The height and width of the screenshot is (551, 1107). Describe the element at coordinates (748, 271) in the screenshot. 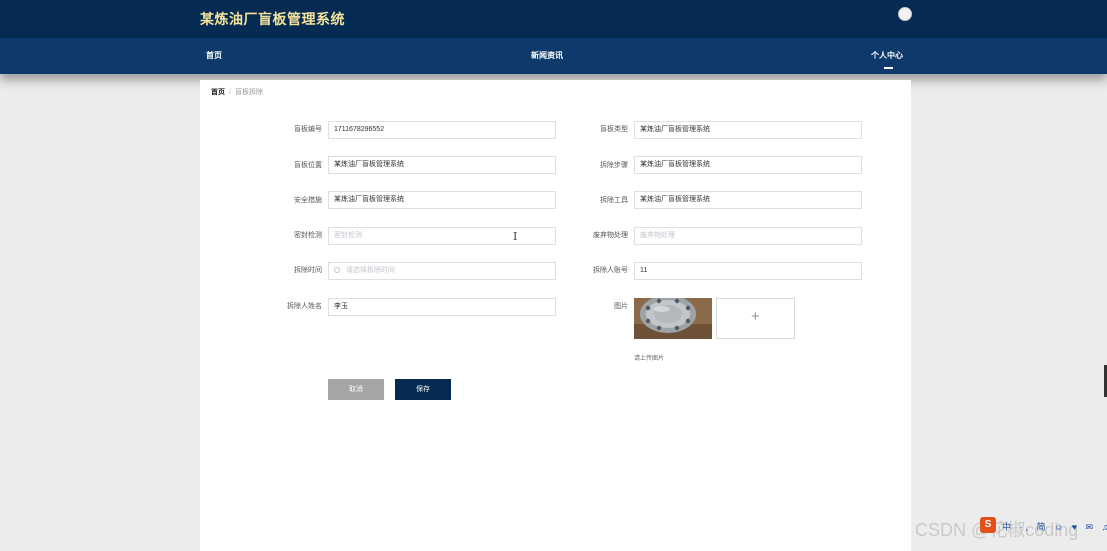

I see `remover-account-input: 11` at that location.